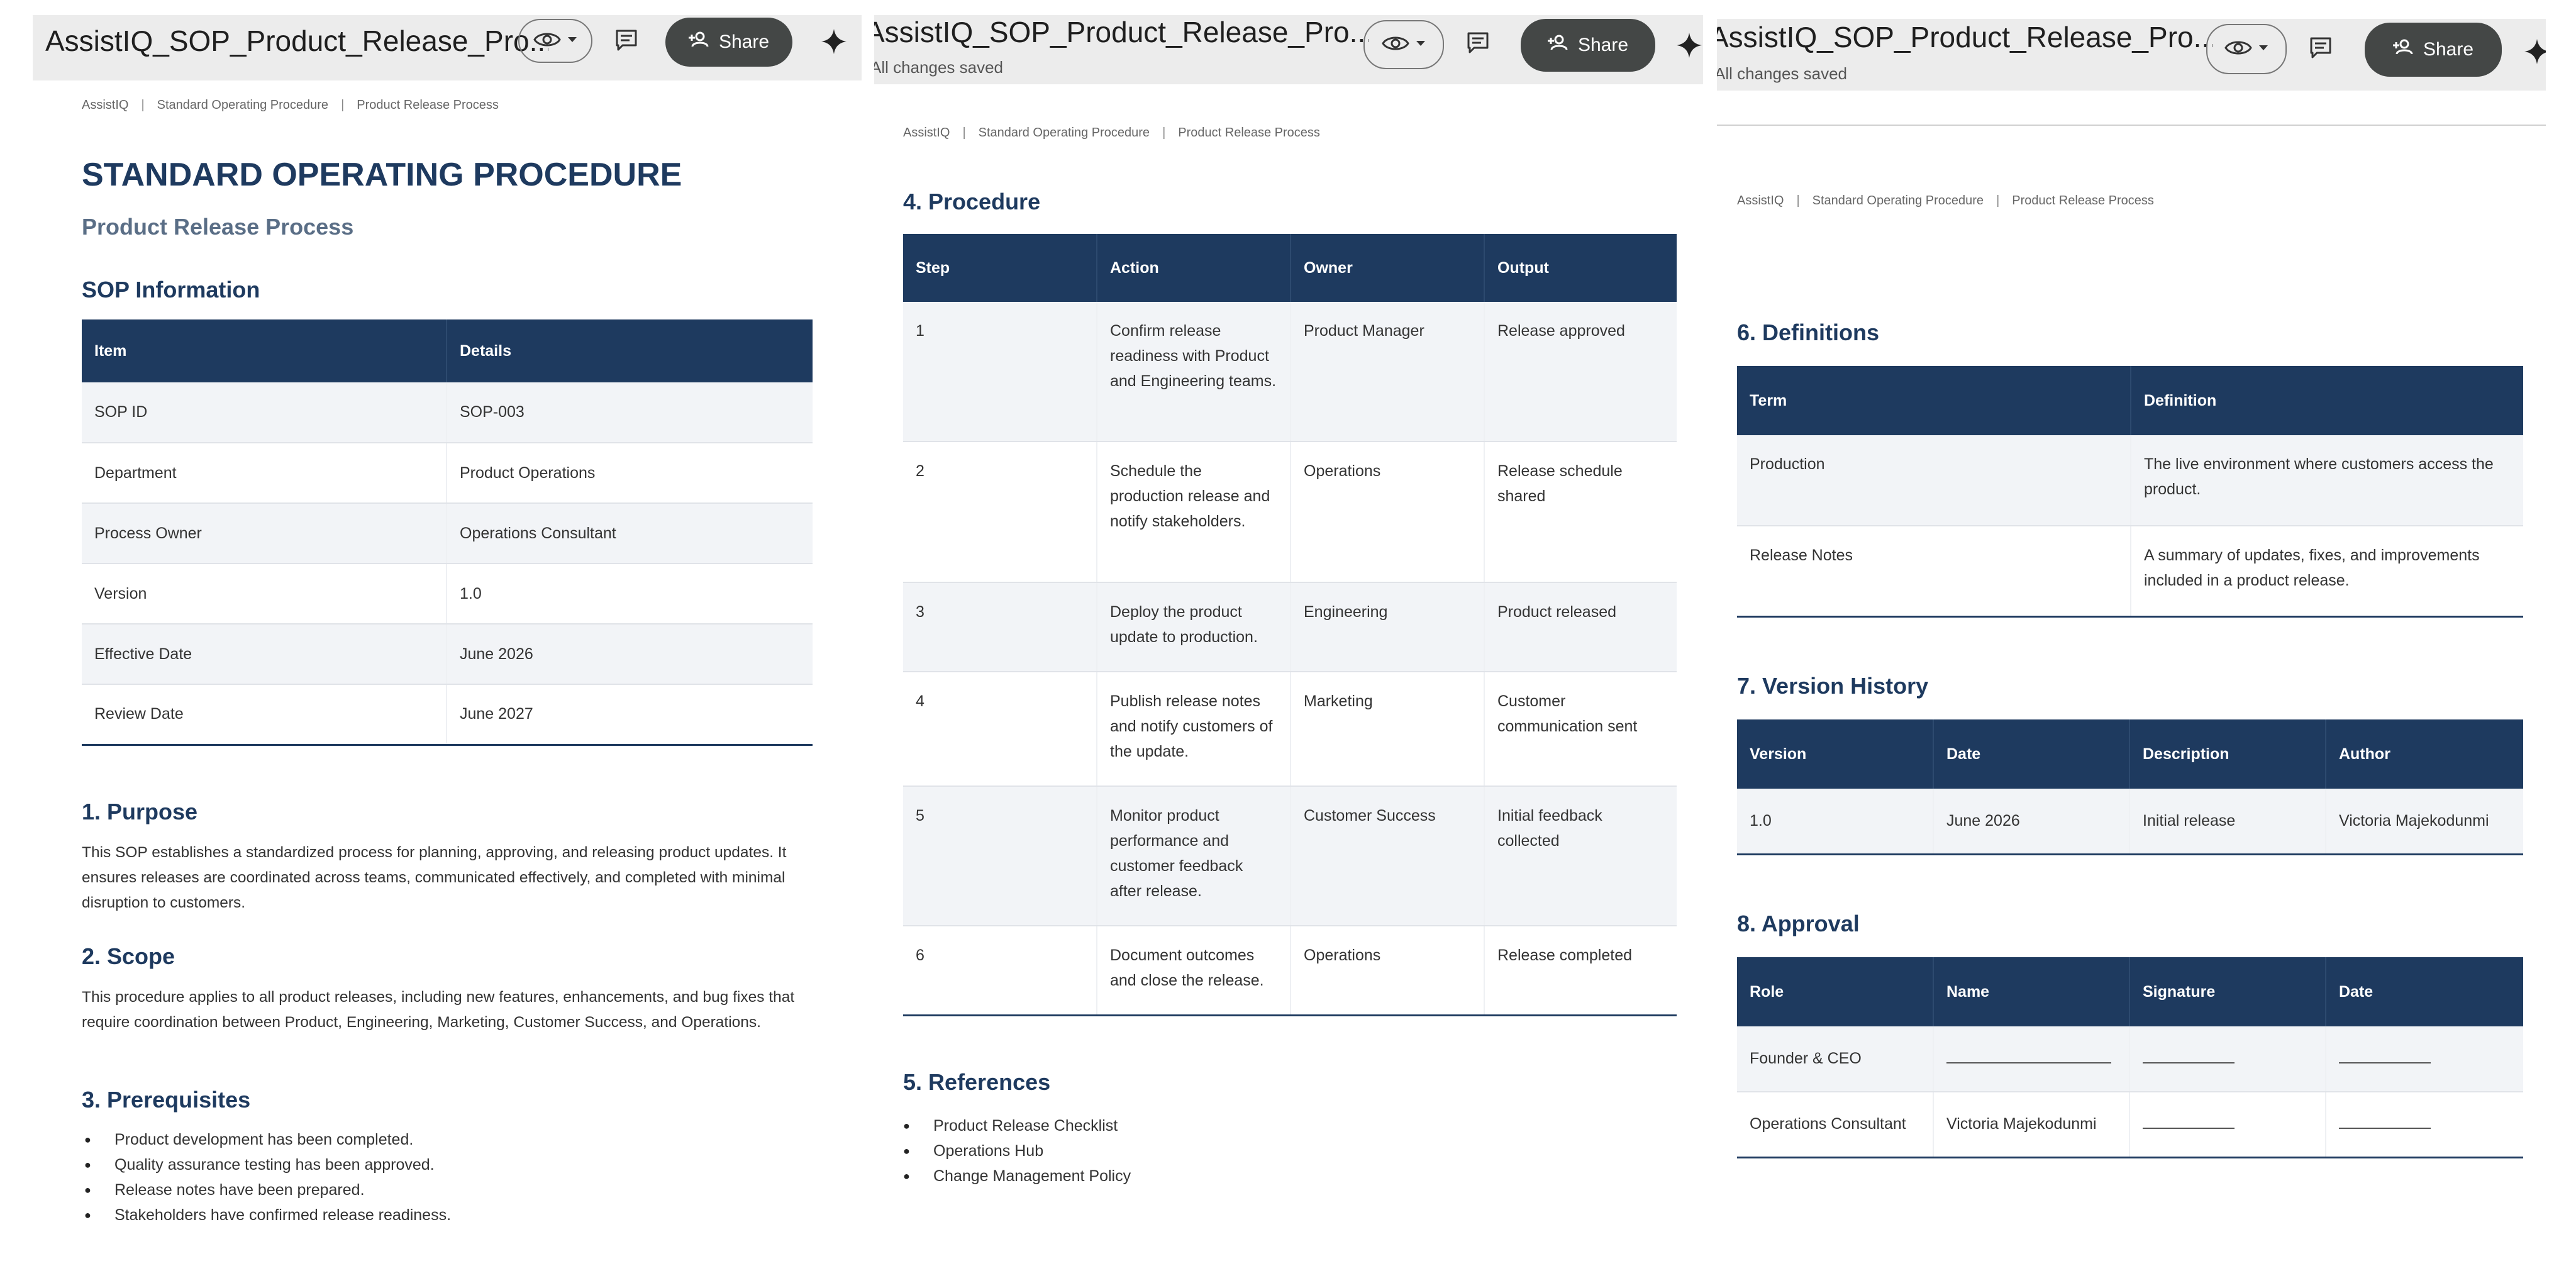 The height and width of the screenshot is (1288, 2576). I want to click on table-cell: 5, so click(1000, 856).